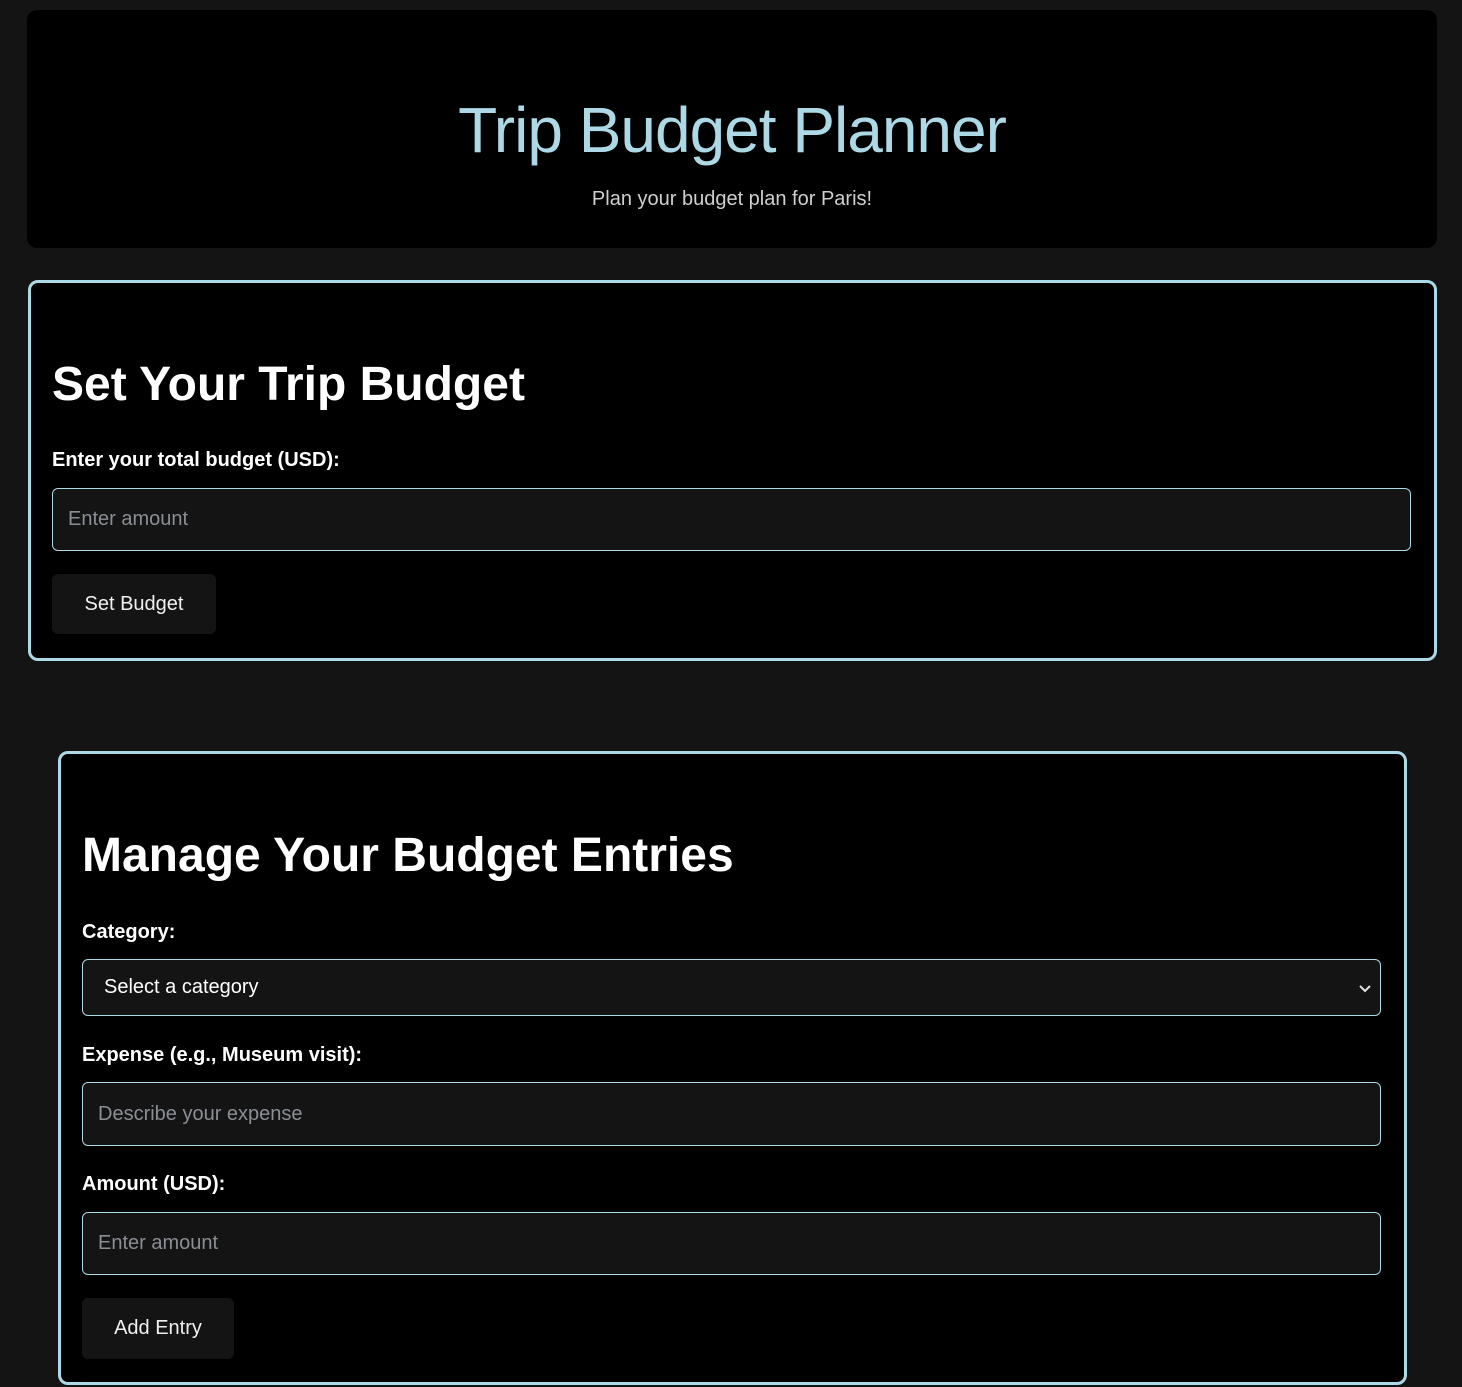 This screenshot has height=1387, width=1462. What do you see at coordinates (158, 1328) in the screenshot?
I see `add-entry-button: Add Entry` at bounding box center [158, 1328].